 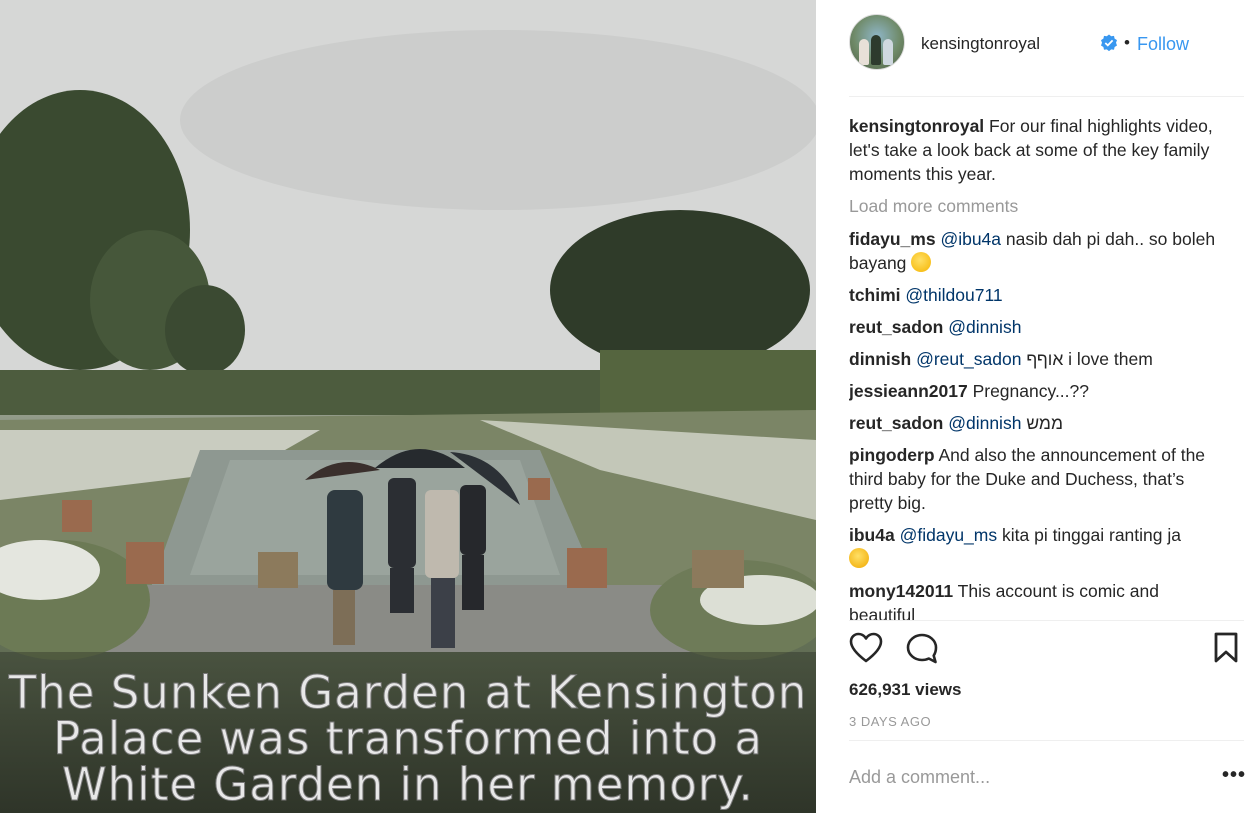 I want to click on comment-item: dinnish @reut_sadon אוףף i love them, so click(x=1039, y=359).